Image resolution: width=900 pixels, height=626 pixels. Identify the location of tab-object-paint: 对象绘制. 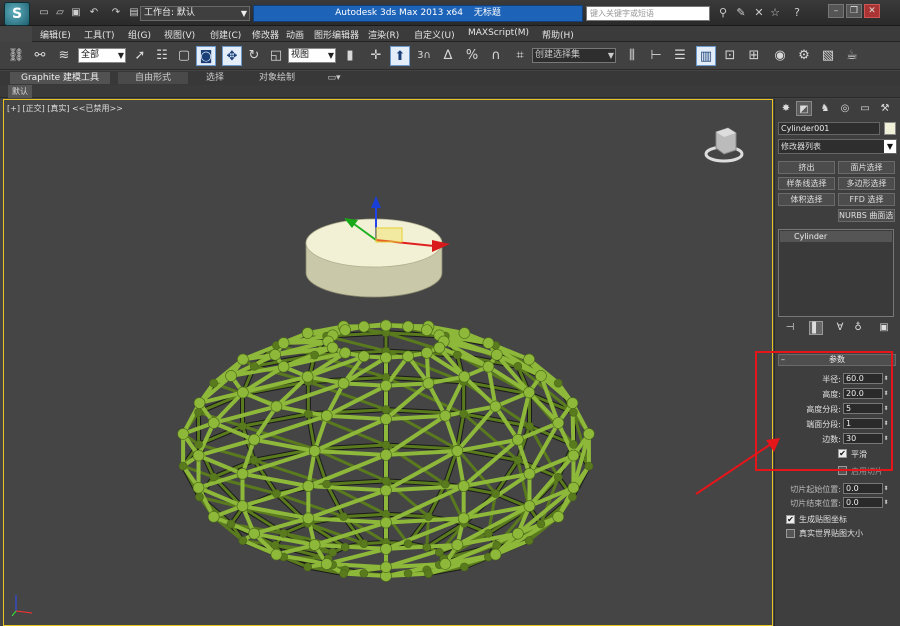
(277, 78).